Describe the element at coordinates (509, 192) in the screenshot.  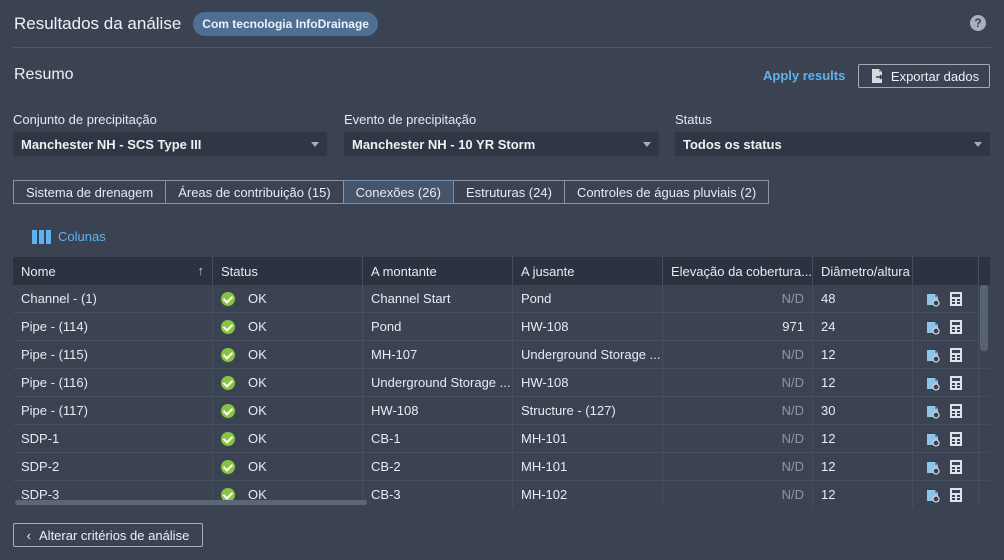
I see `tab-structures: Estruturas (24)` at that location.